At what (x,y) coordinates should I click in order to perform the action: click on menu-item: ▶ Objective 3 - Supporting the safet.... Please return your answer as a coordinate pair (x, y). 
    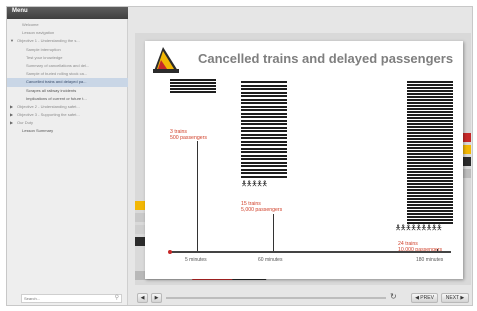
    Looking at the image, I should click on (67, 115).